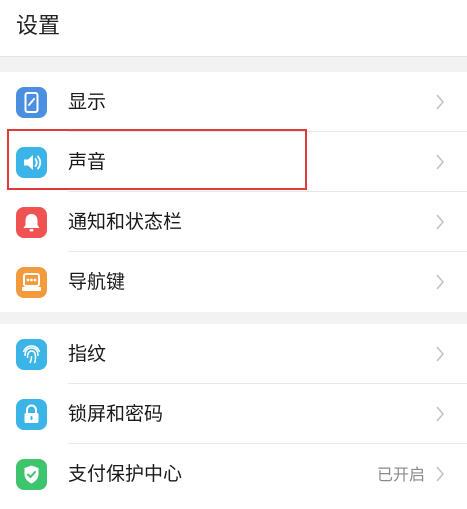  Describe the element at coordinates (31, 162) in the screenshot. I see `sound-icon` at that location.